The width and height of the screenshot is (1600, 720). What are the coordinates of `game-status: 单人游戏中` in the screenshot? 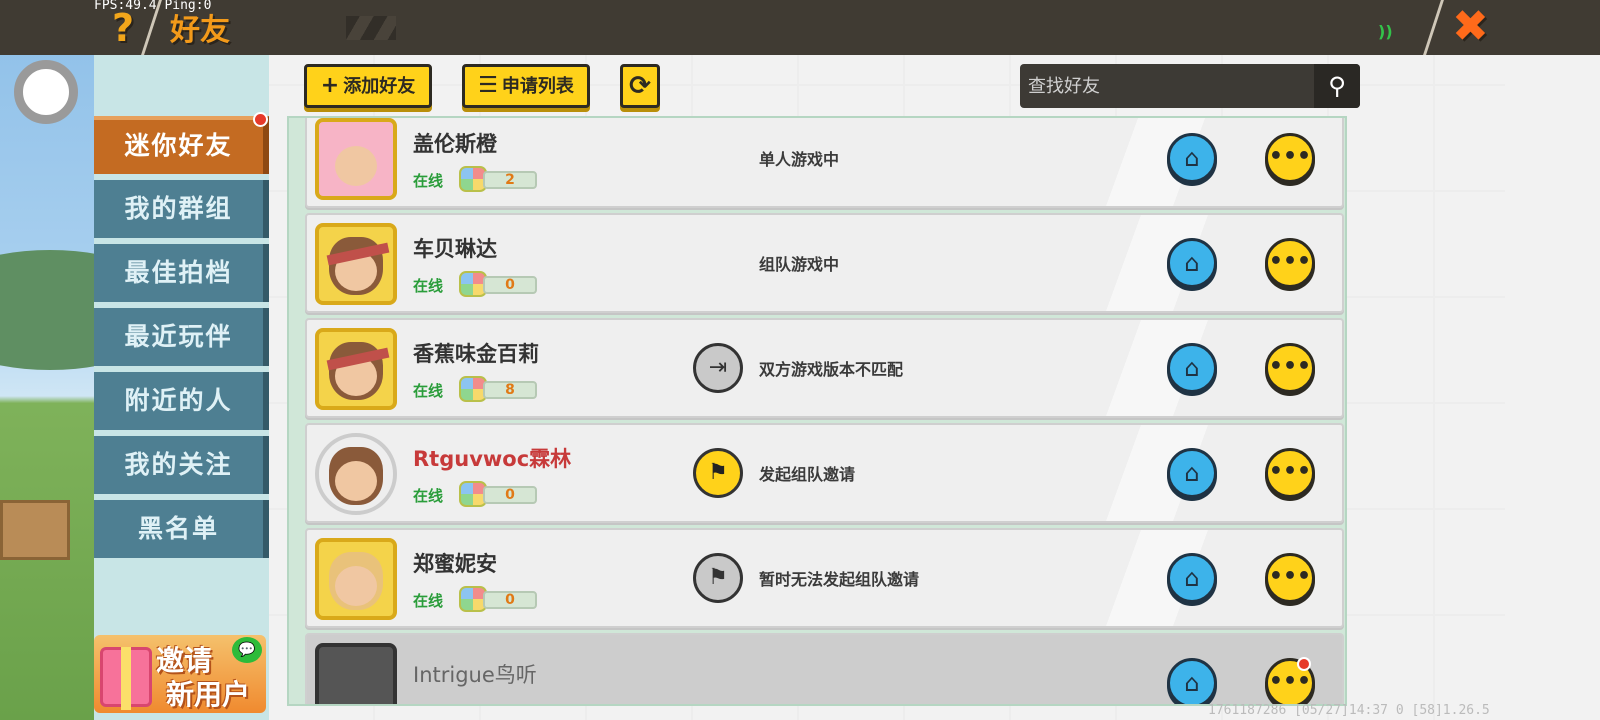 It's located at (799, 159).